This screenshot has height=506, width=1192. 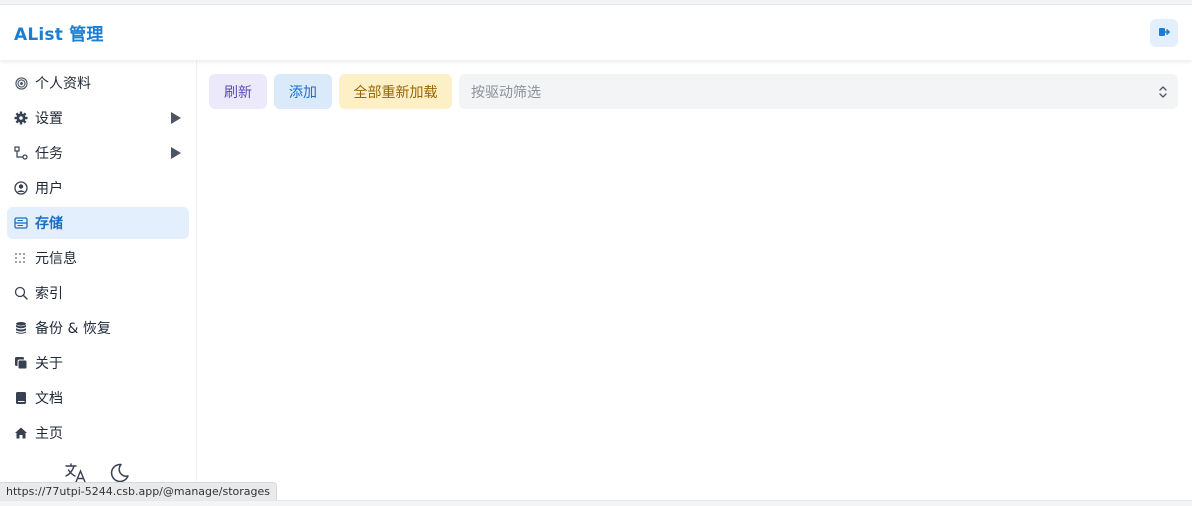 I want to click on sidebar-item-settings: 设置, so click(x=98, y=118).